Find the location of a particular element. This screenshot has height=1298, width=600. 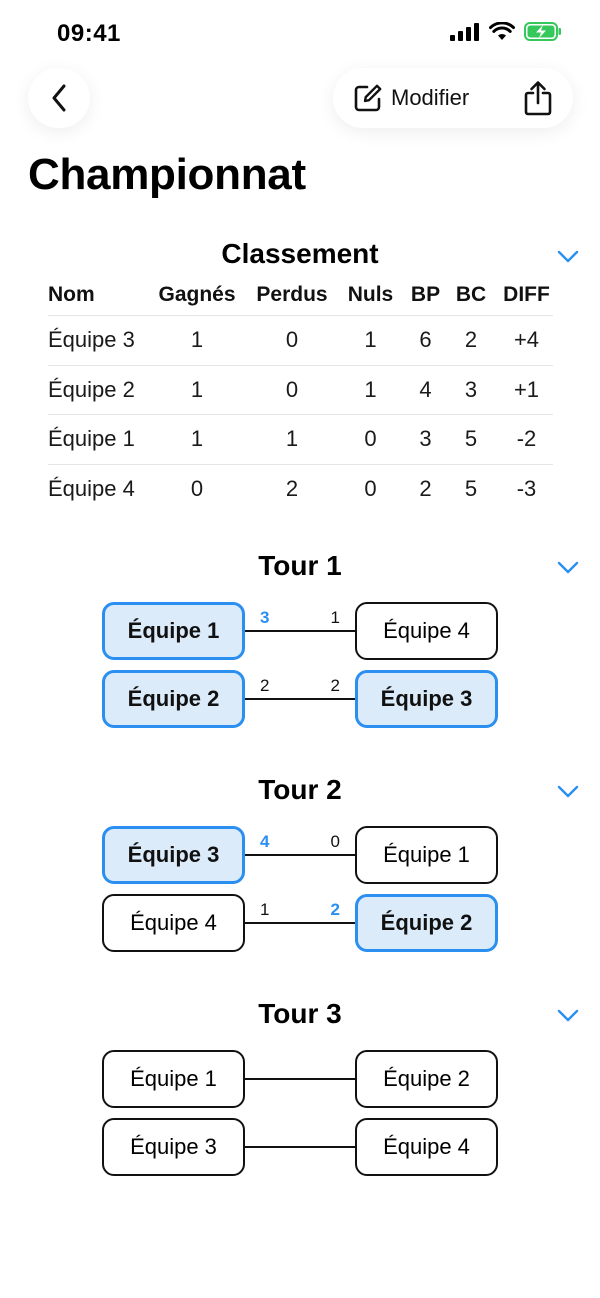

team-name: Équipe 4 is located at coordinates (91, 488).